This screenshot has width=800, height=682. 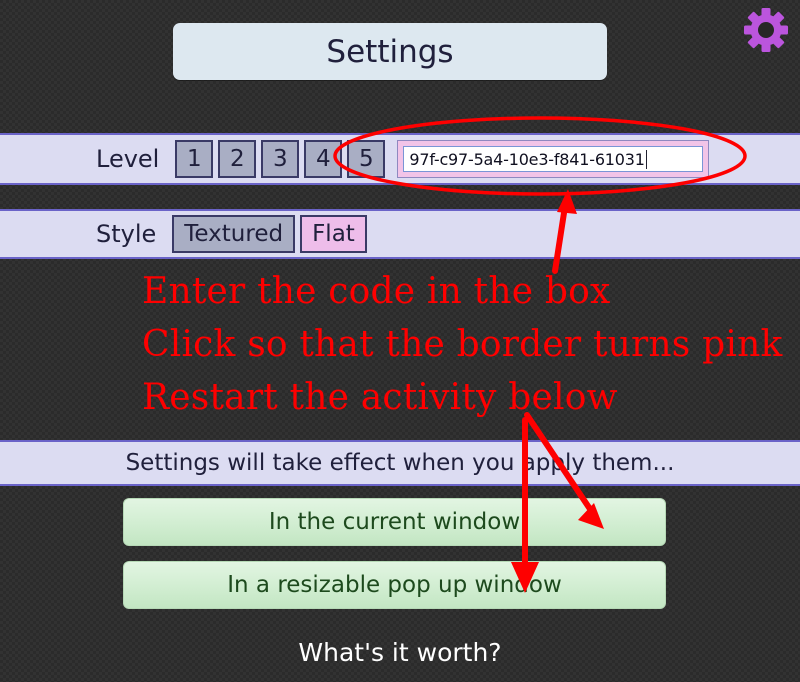 I want to click on annotation-line-2: Click so that the border turns pink, so click(x=462, y=344).